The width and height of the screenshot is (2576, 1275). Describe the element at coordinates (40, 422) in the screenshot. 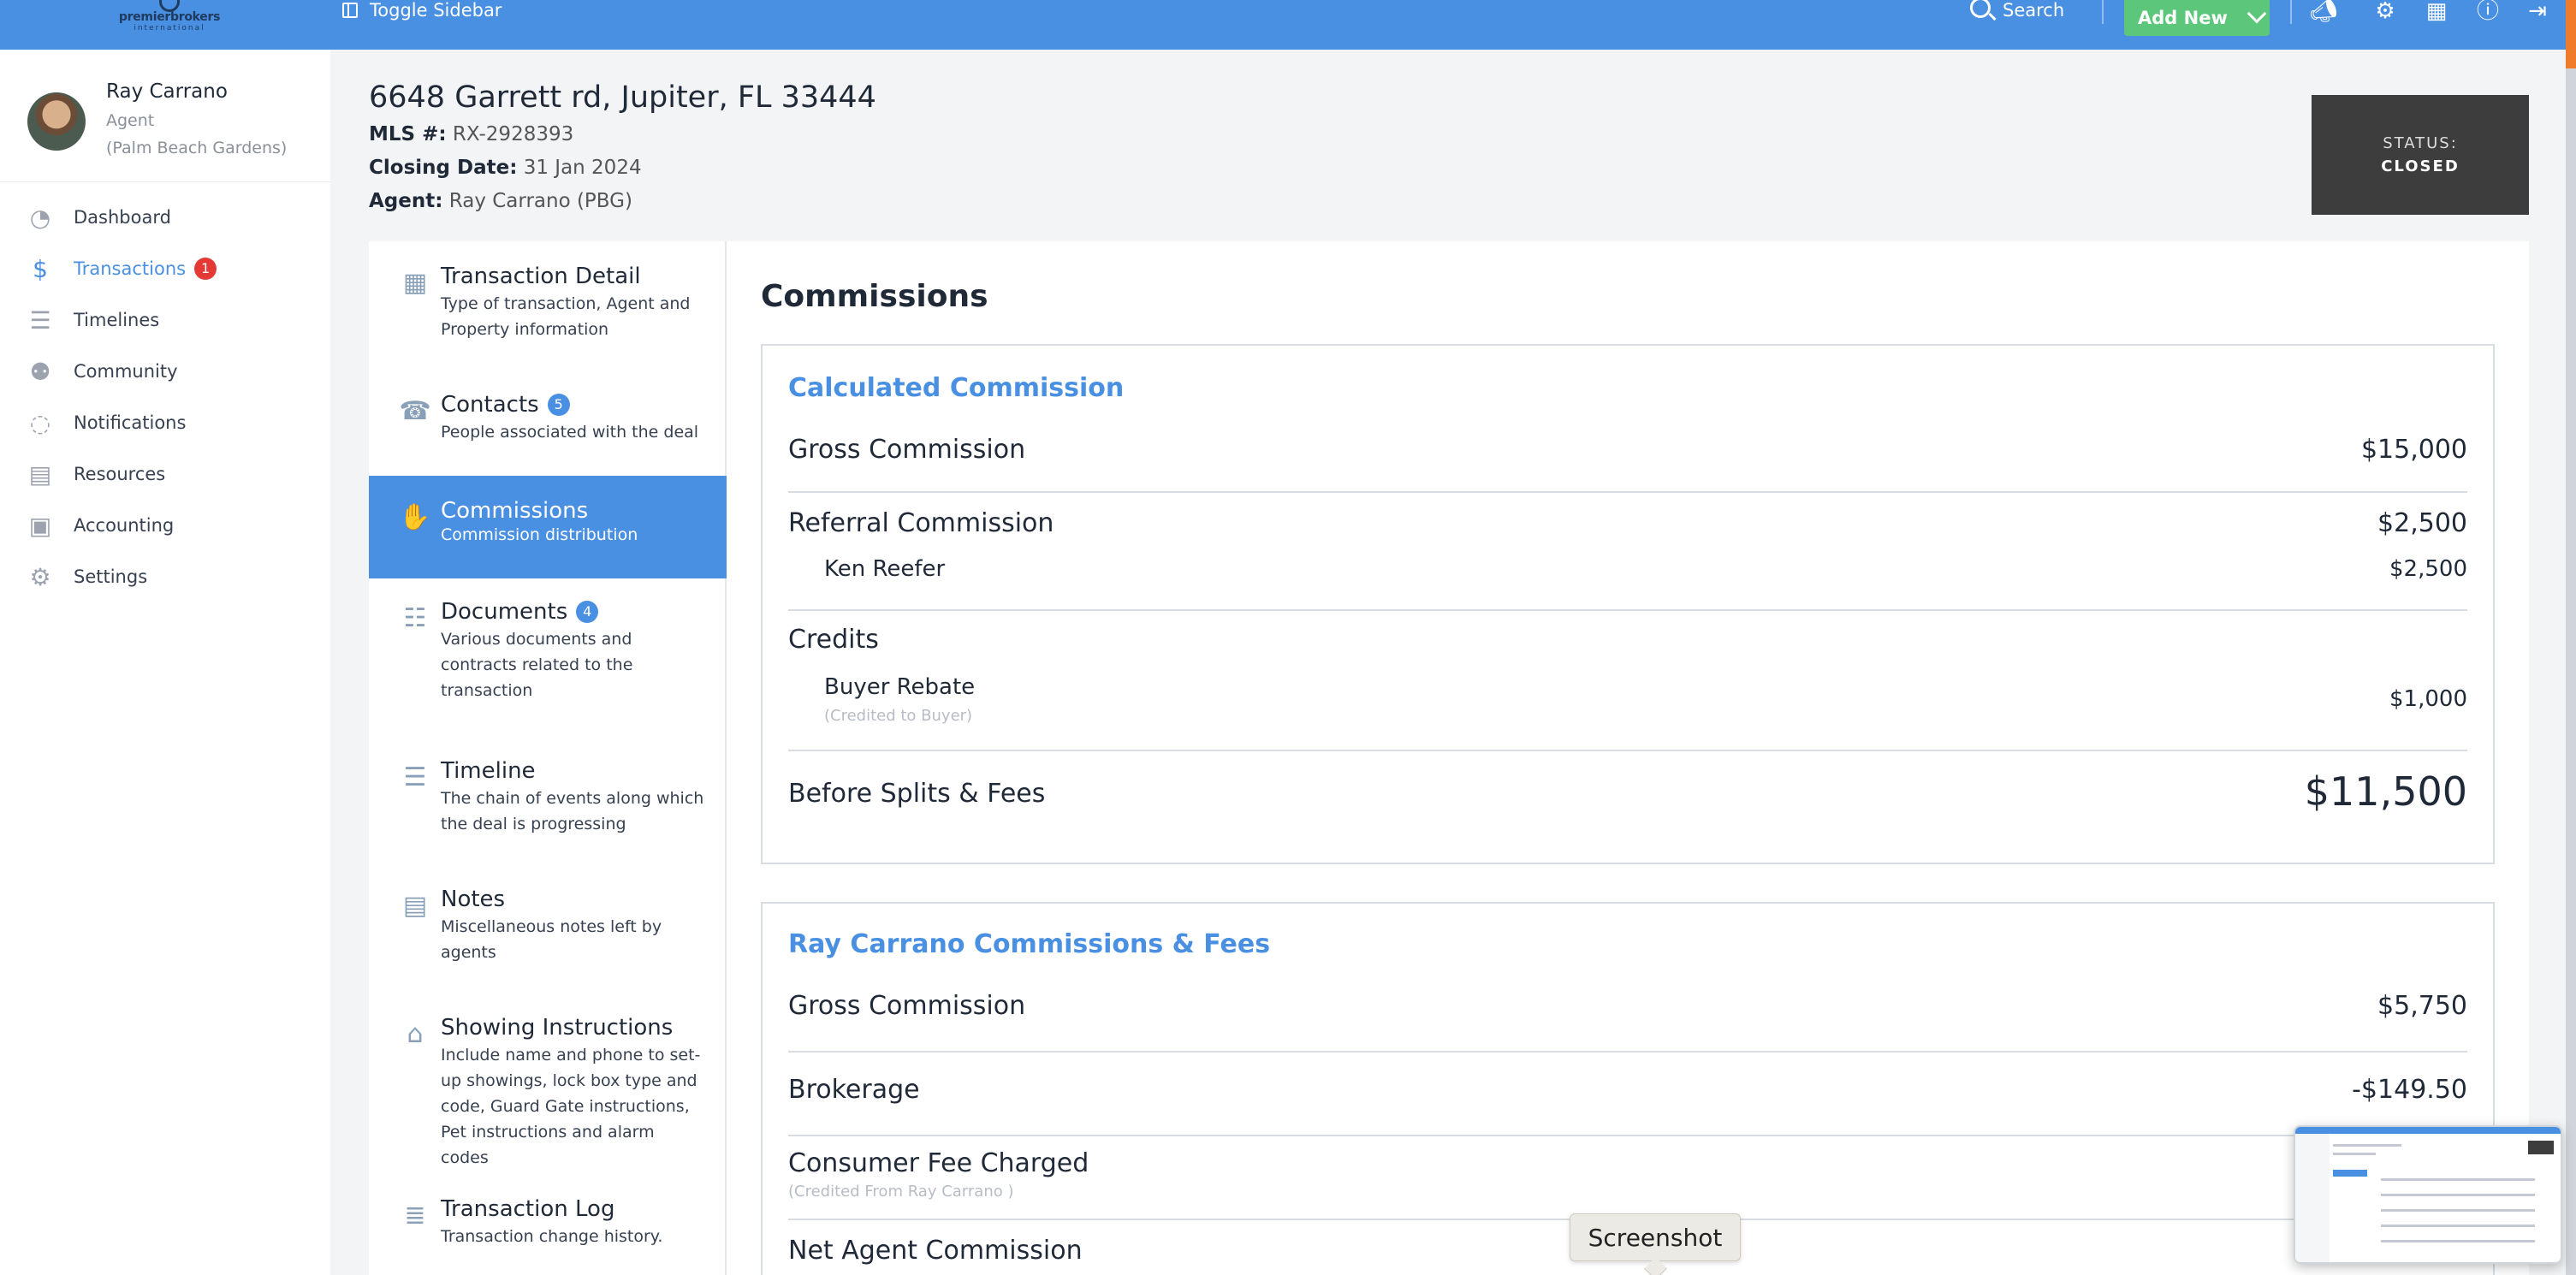

I see `chat-bubble-icon: ◌` at that location.